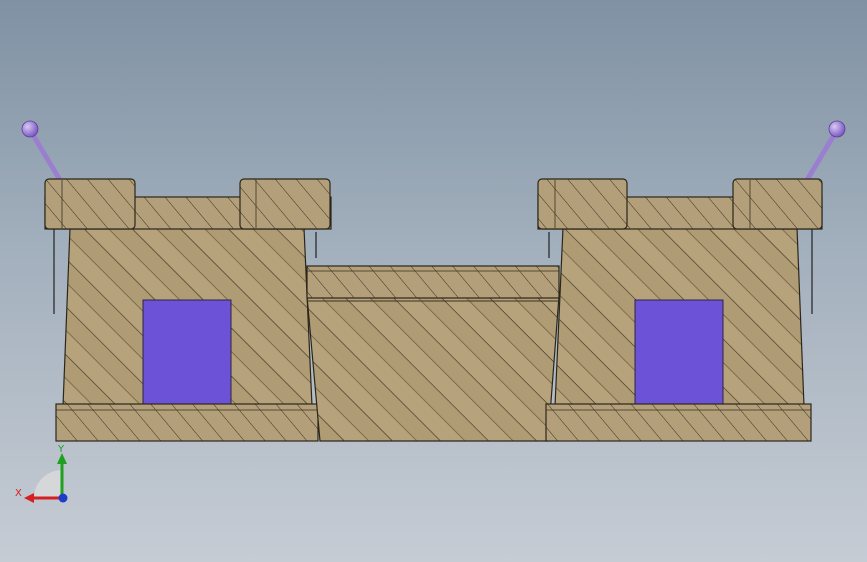 The image size is (867, 562). I want to click on left-tower-base, so click(187, 422).